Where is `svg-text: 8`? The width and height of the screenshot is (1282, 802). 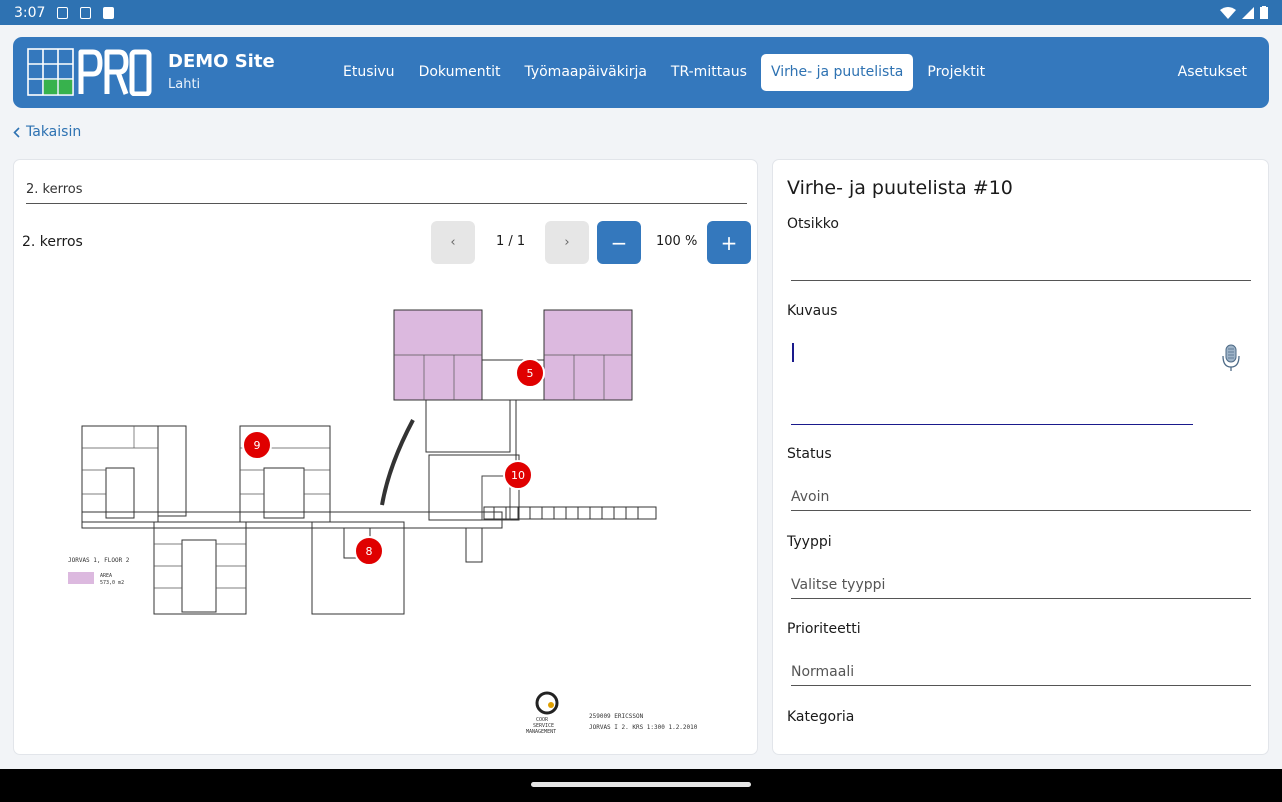
svg-text: 8 is located at coordinates (369, 551).